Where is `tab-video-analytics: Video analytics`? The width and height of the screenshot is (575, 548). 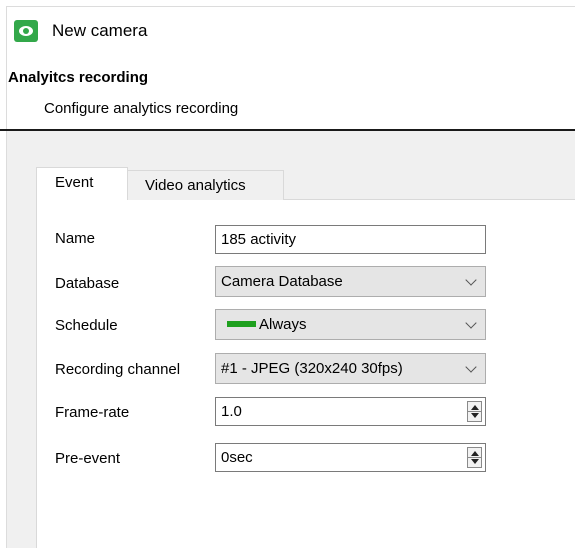 tab-video-analytics: Video analytics is located at coordinates (205, 185).